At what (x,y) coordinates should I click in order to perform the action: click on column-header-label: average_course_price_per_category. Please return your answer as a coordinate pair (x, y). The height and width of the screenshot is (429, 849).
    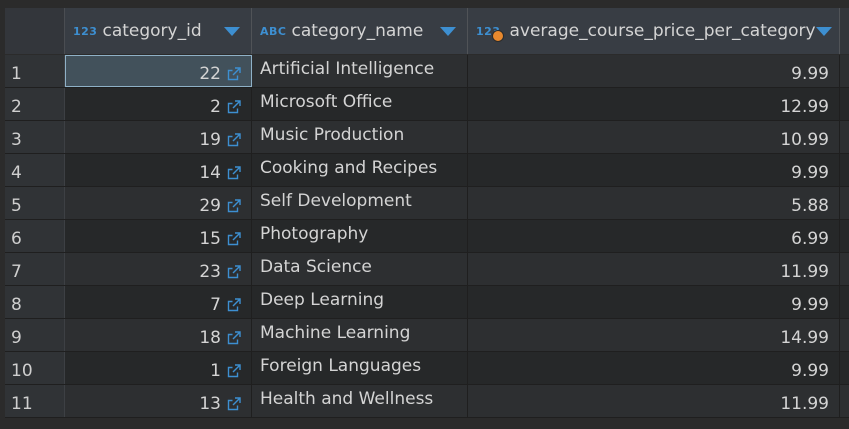
    Looking at the image, I should click on (662, 31).